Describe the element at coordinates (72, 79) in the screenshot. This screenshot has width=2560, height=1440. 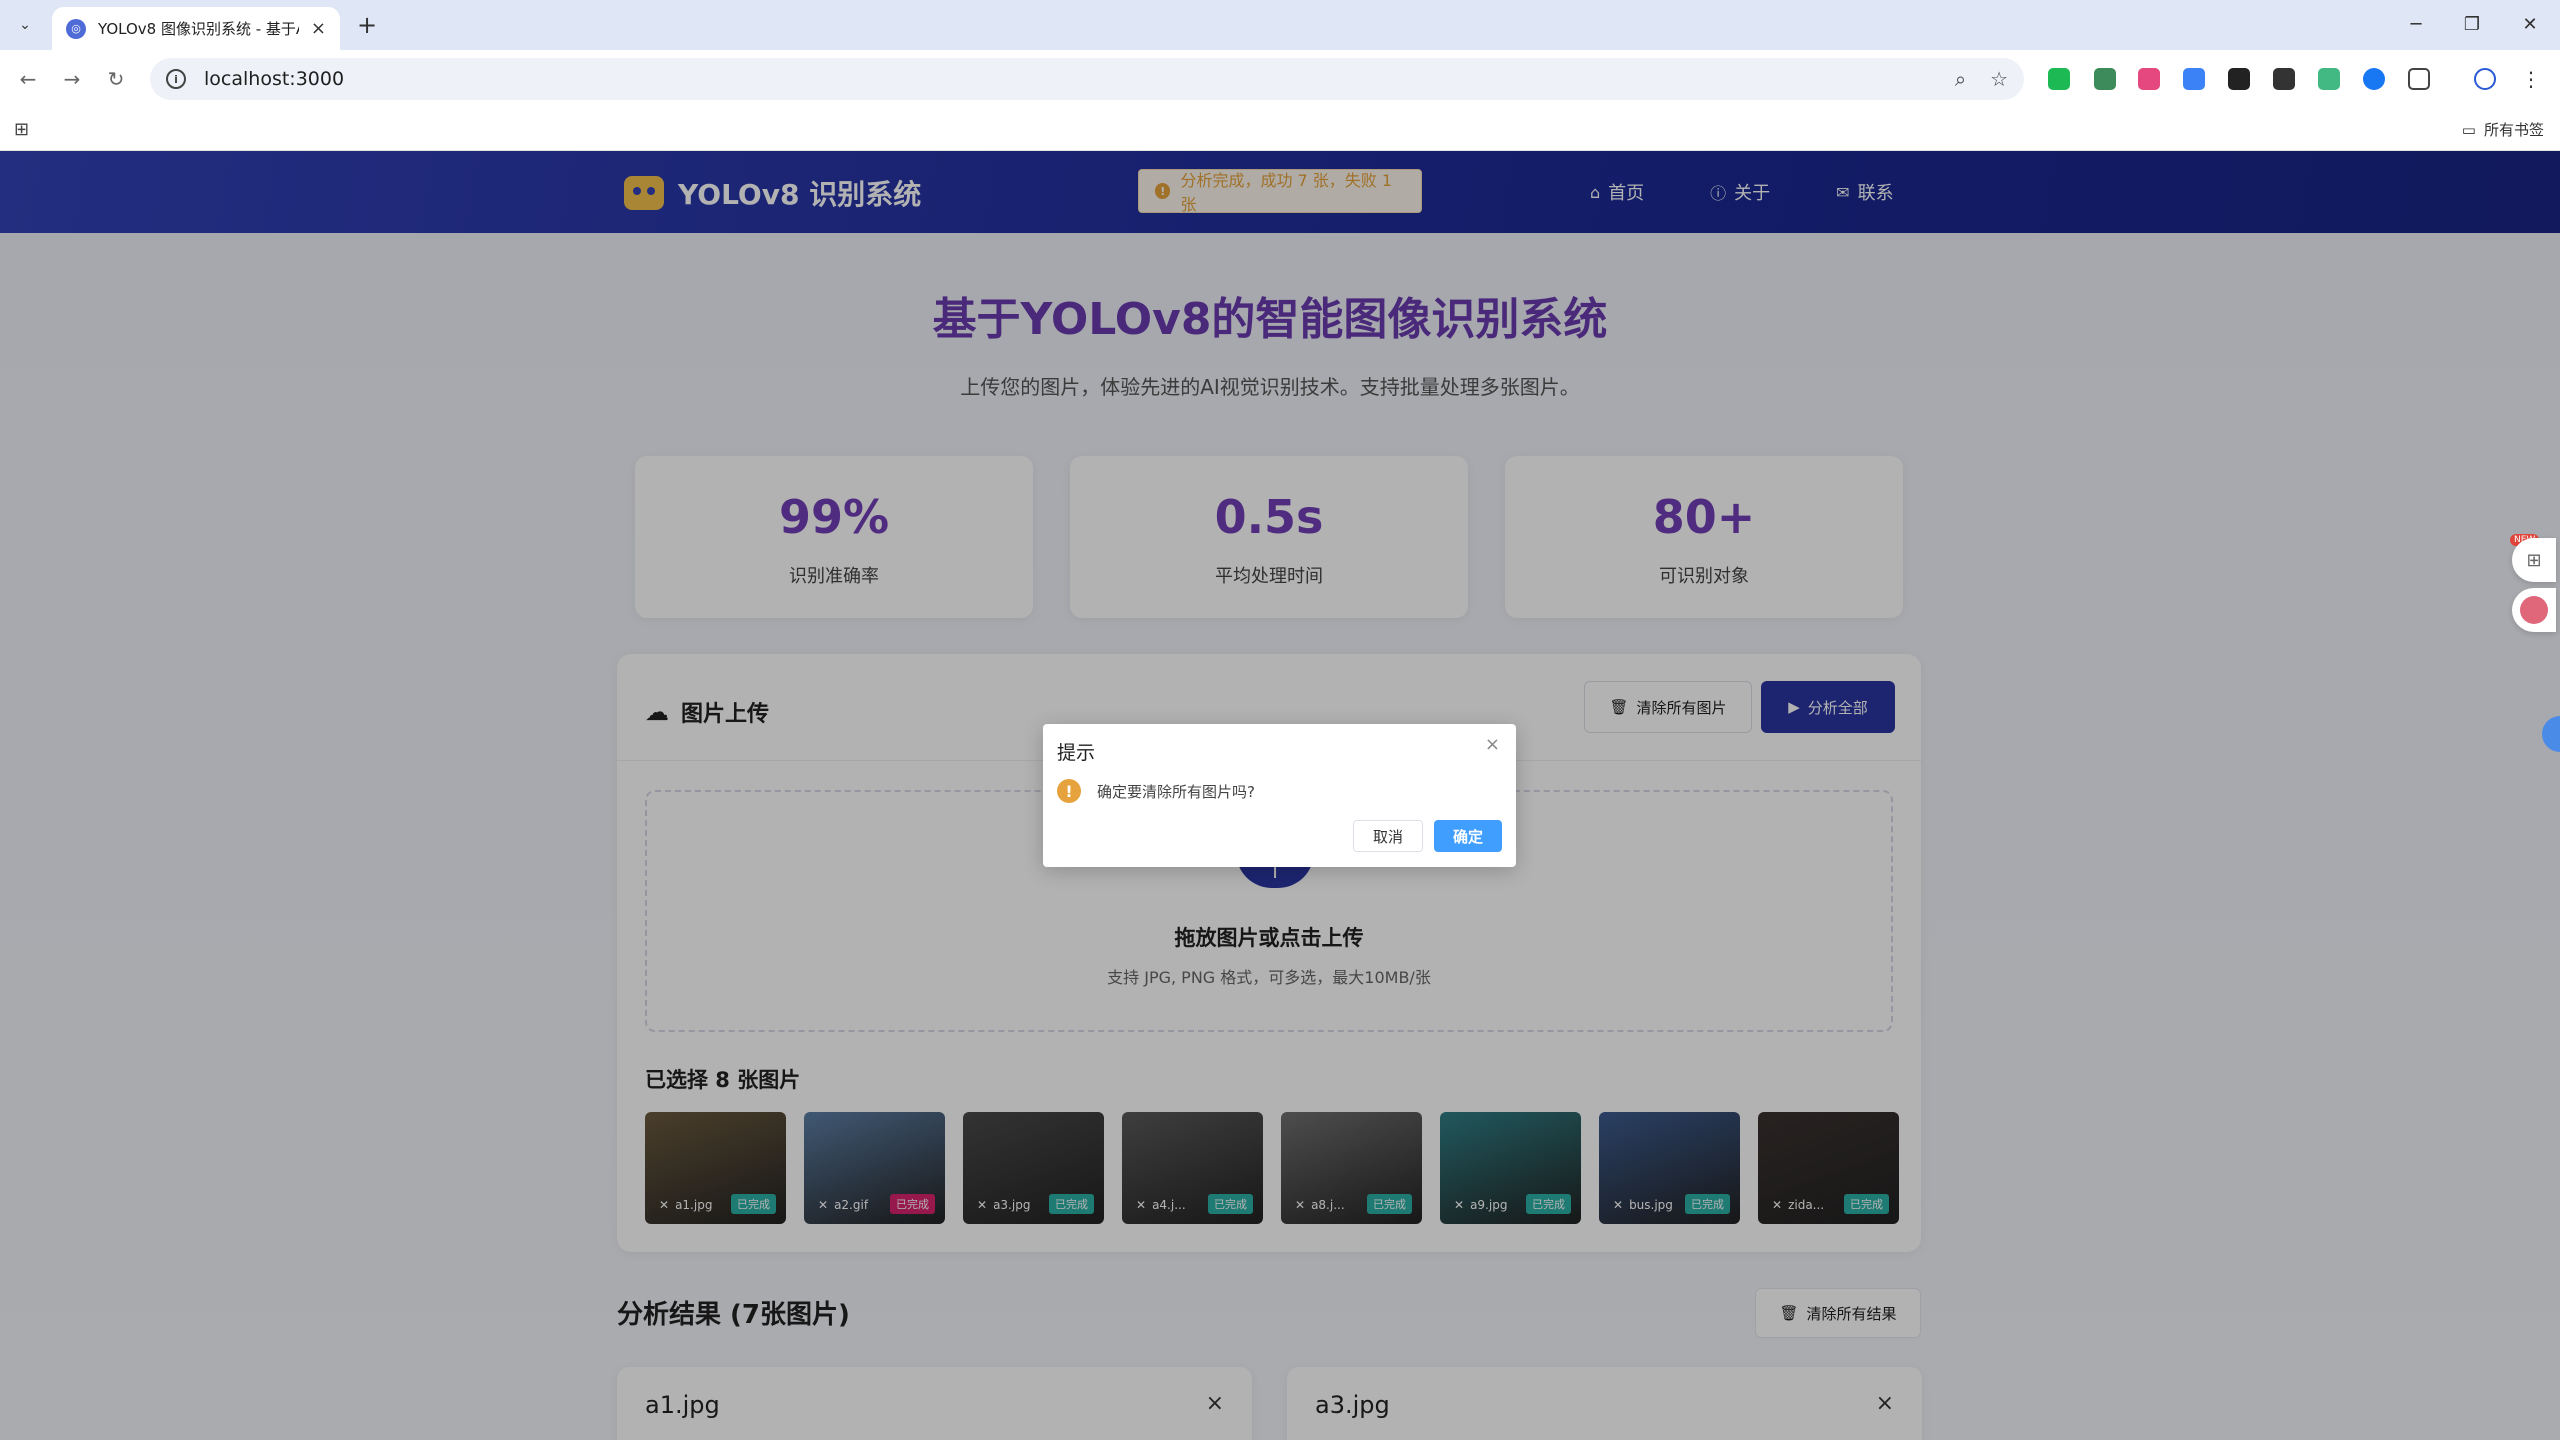
I see `forward-icon: →` at that location.